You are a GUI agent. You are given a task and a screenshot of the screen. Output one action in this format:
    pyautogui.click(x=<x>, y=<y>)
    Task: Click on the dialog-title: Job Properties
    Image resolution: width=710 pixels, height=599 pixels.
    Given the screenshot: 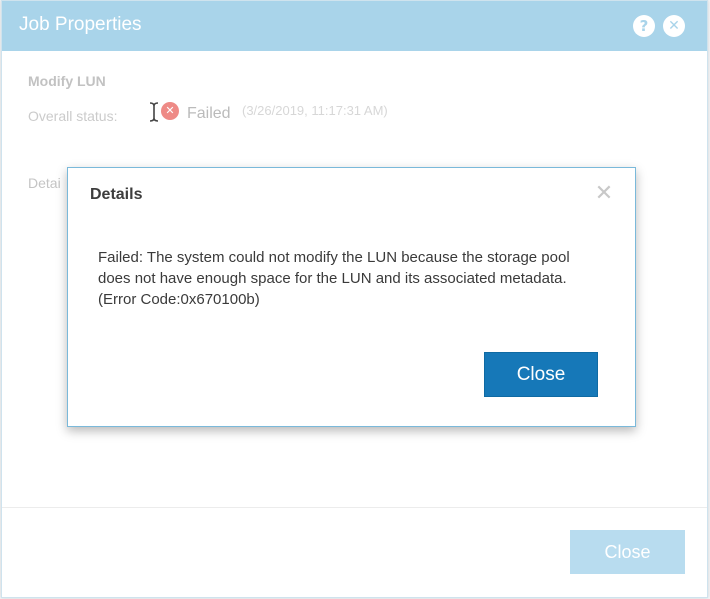 What is the action you would take?
    pyautogui.click(x=80, y=24)
    